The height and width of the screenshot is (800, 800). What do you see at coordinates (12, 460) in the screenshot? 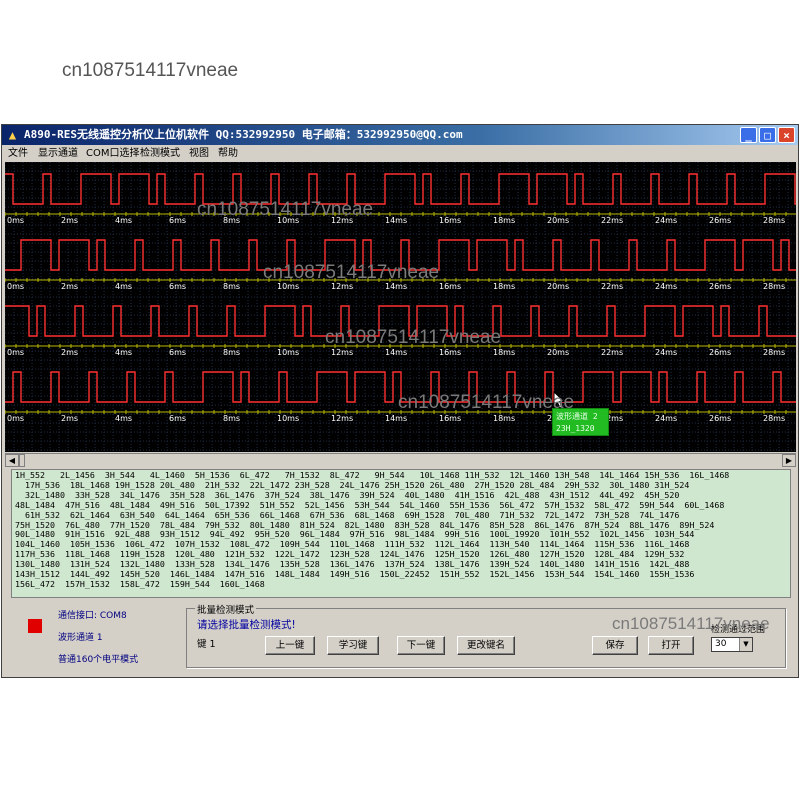
I see `scroll-left-icon: ◀` at bounding box center [12, 460].